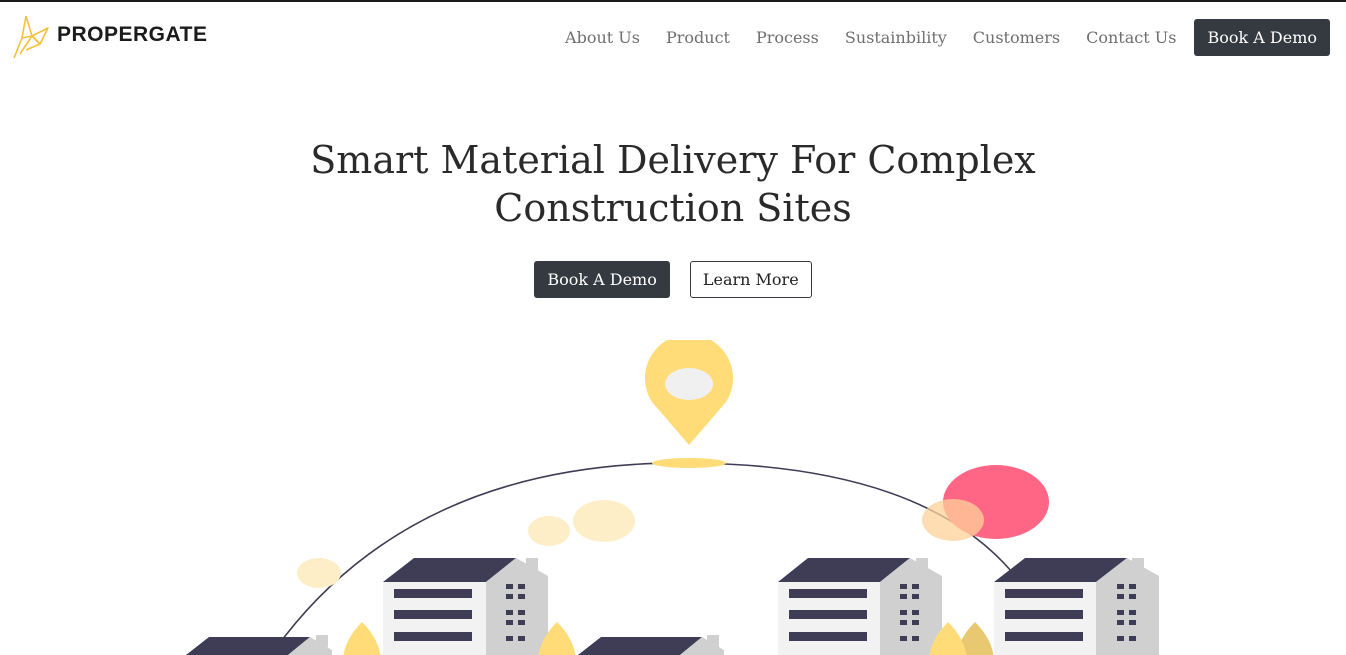  Describe the element at coordinates (1131, 37) in the screenshot. I see `nav-contact-us: Contact Us` at that location.